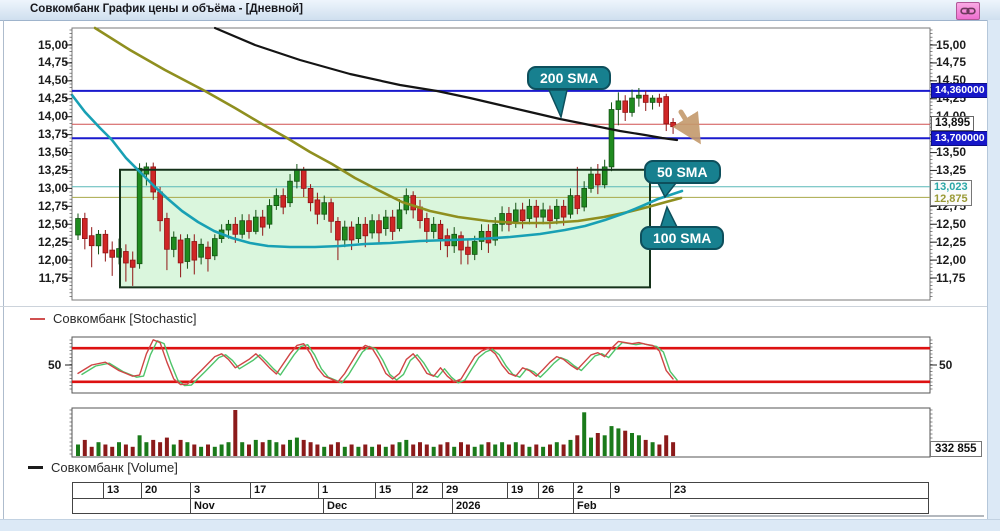 The width and height of the screenshot is (1000, 531). What do you see at coordinates (131, 506) in the screenshot?
I see `date-axis-month-cell` at bounding box center [131, 506].